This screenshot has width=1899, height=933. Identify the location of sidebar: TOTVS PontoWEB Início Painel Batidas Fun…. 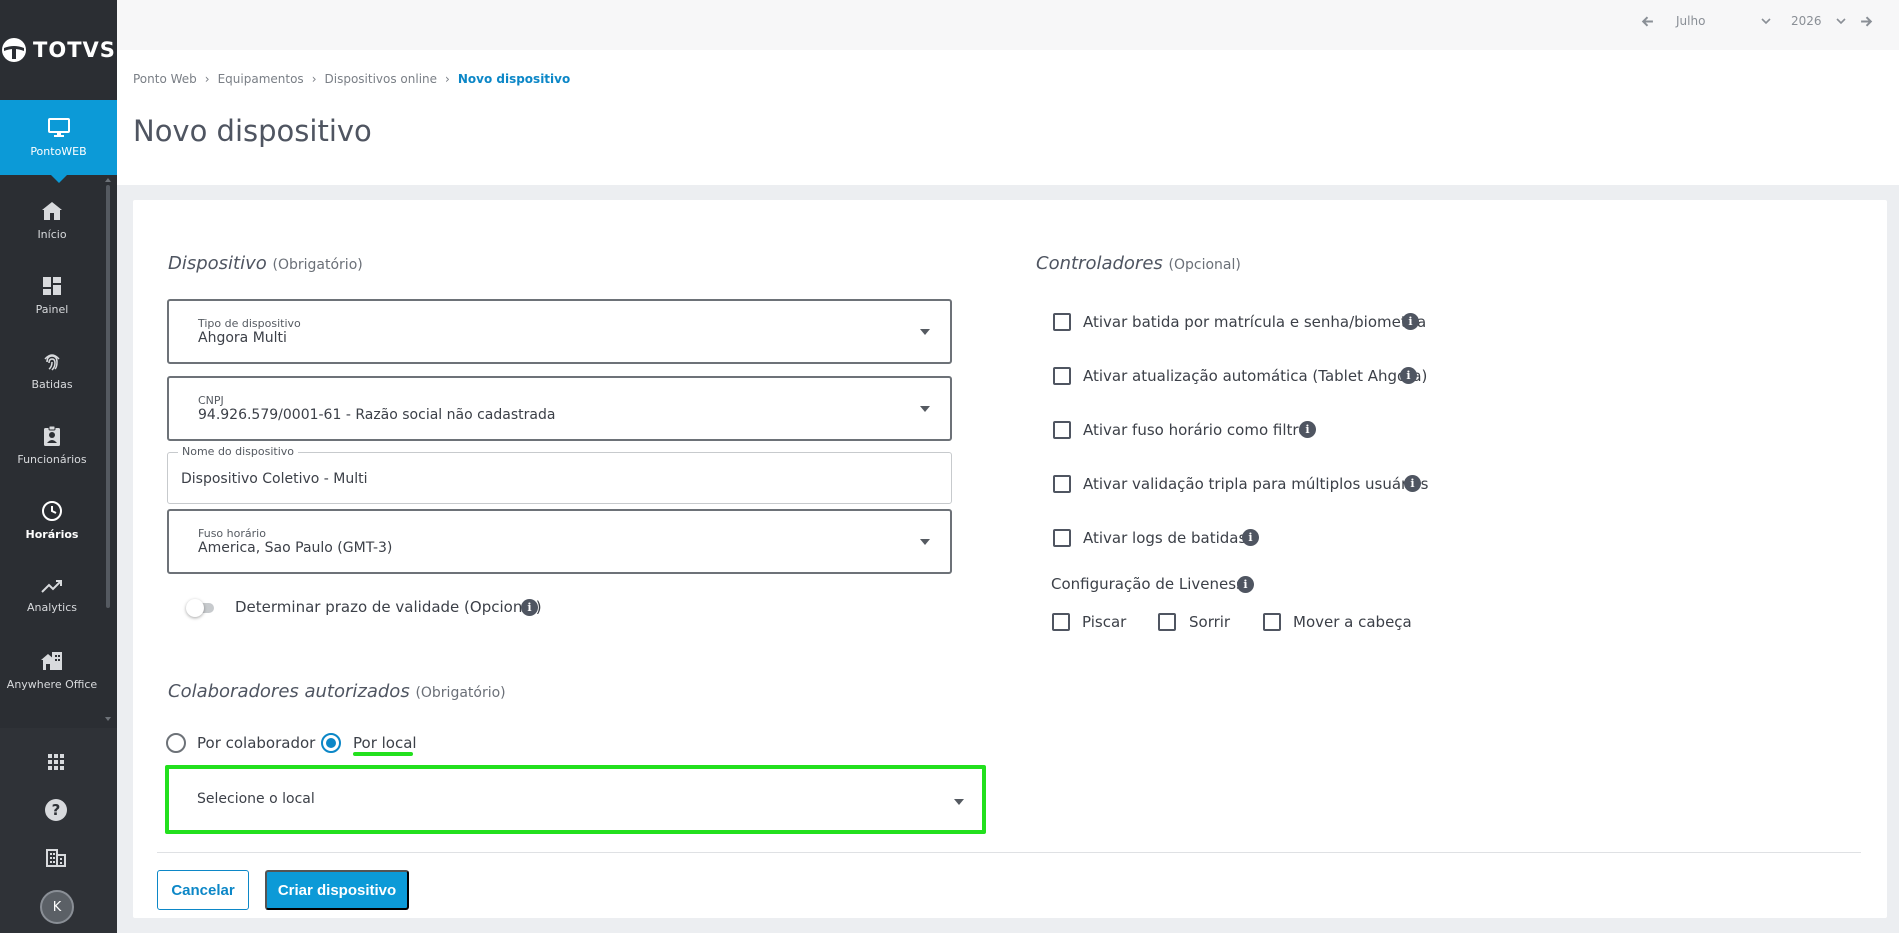
(58, 466).